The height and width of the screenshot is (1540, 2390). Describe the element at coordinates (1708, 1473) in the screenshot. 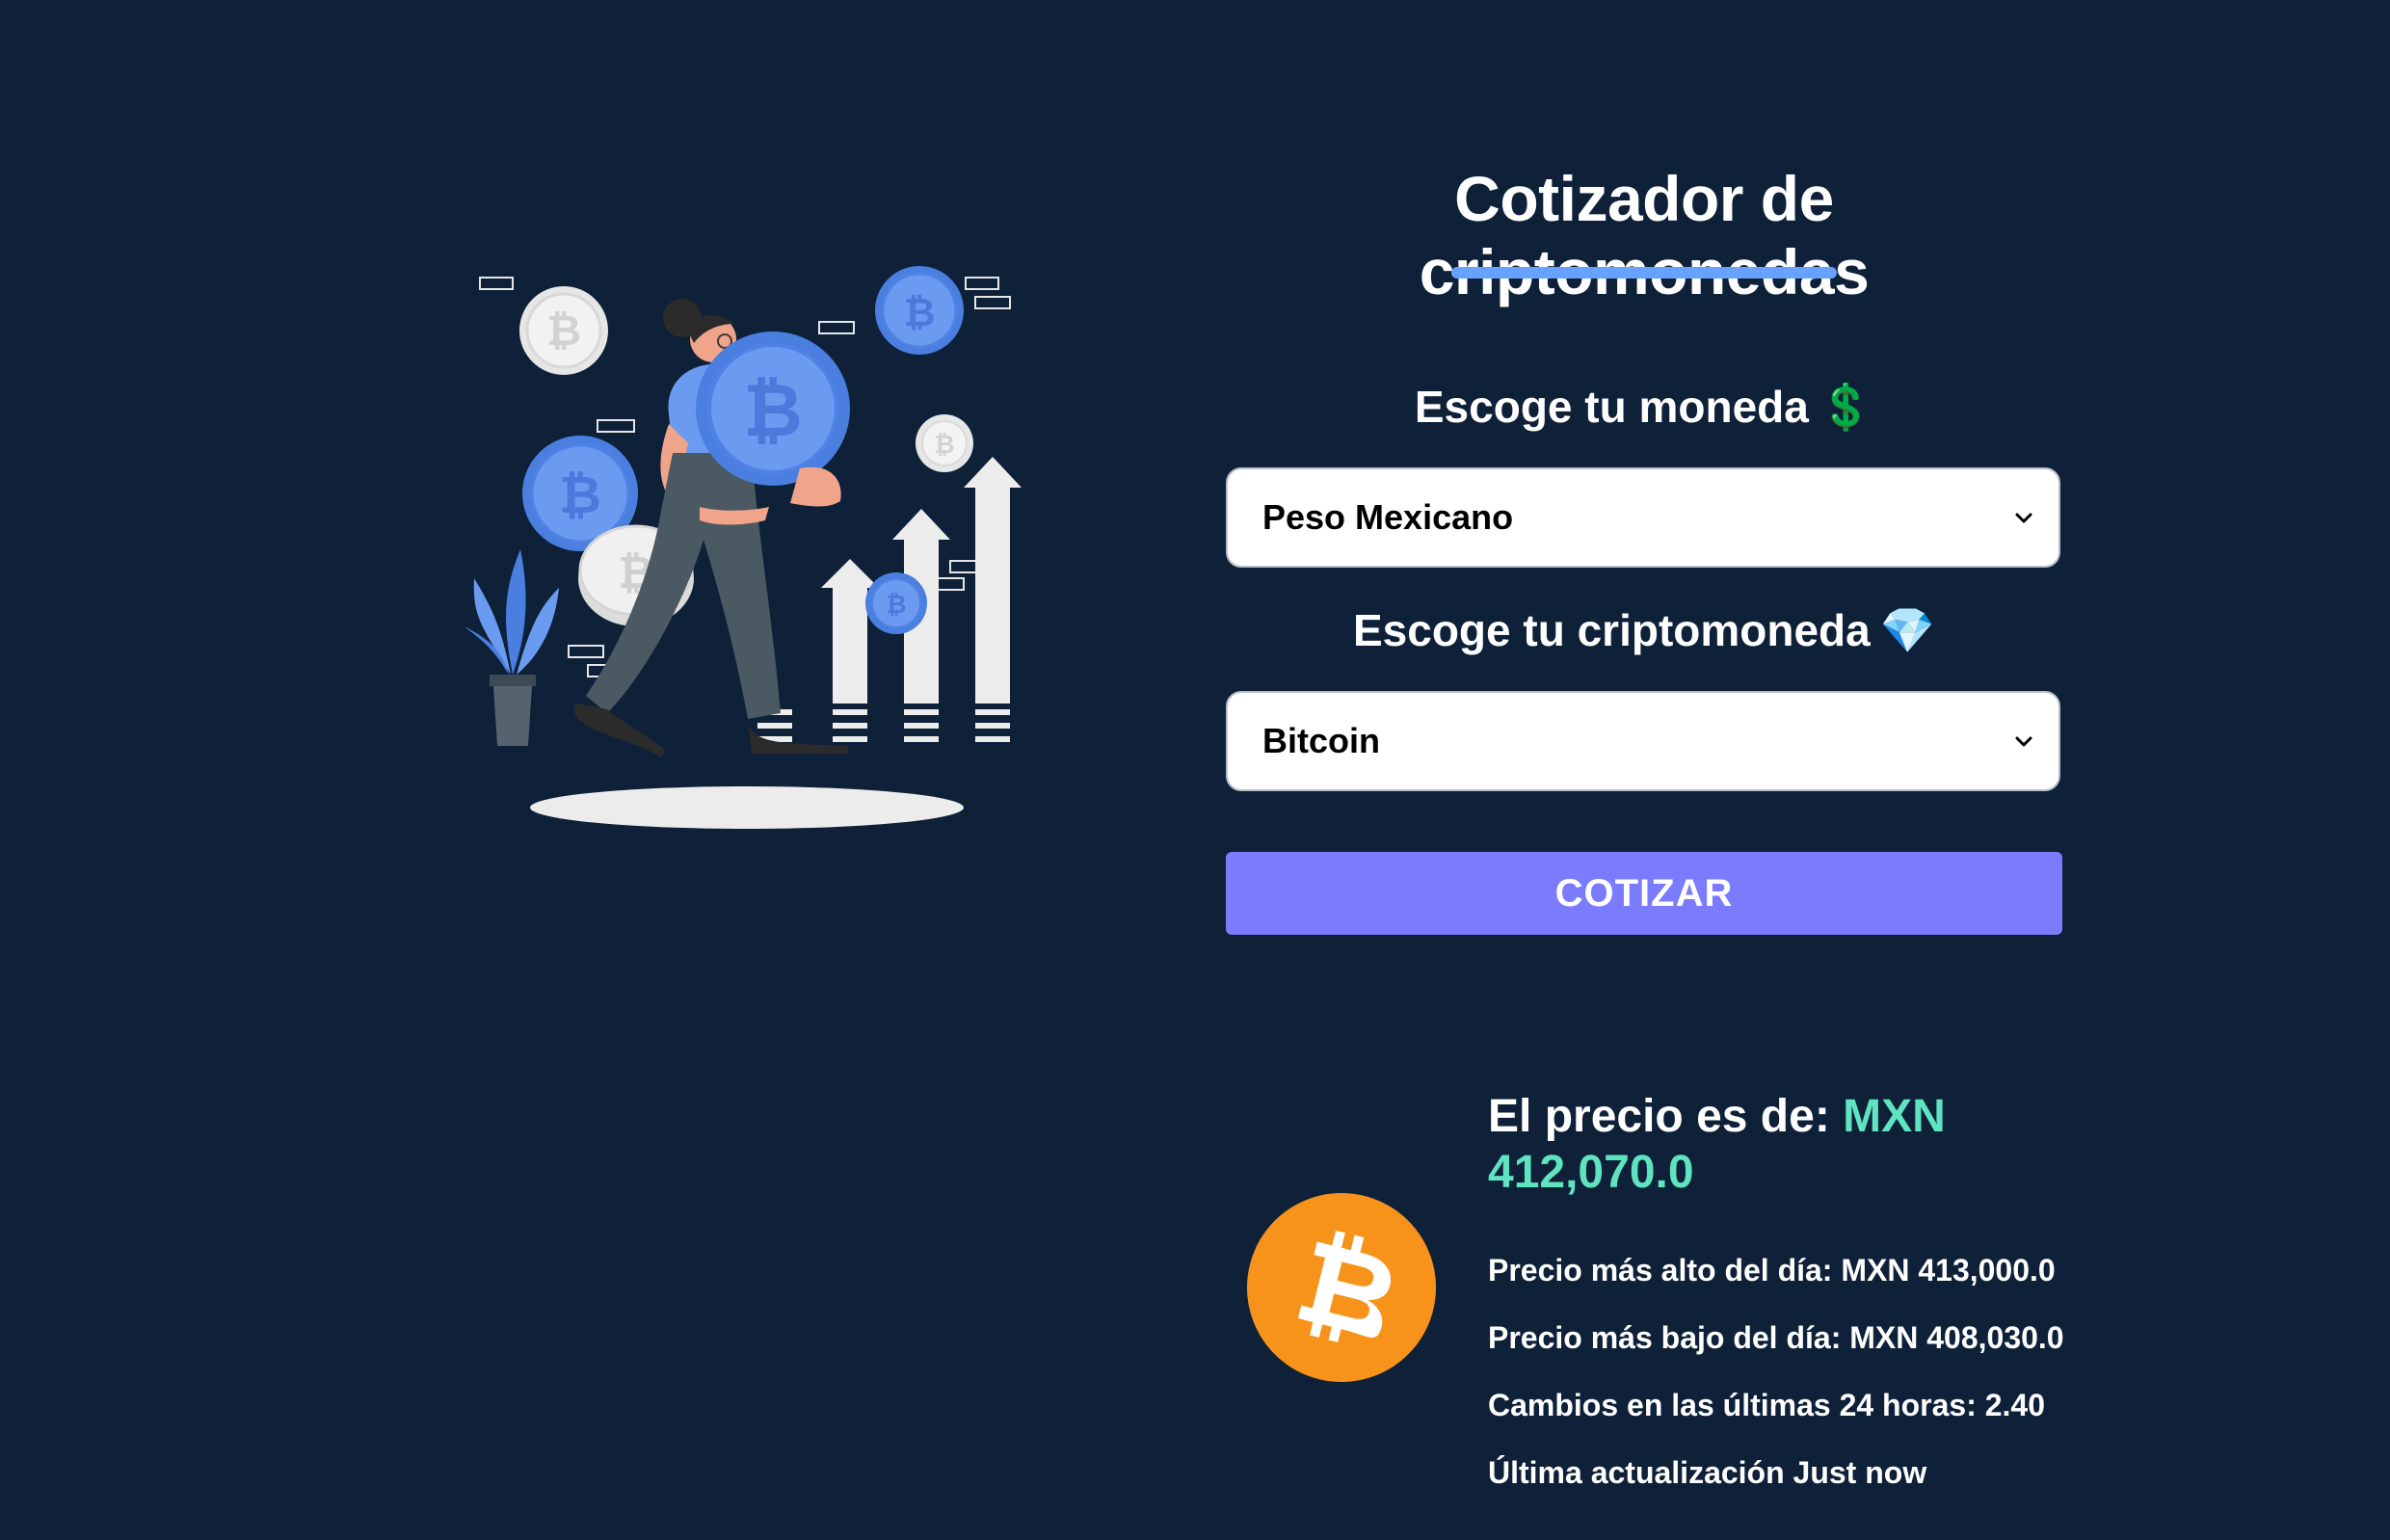

I see `last-updated: Última actualización Just now` at that location.